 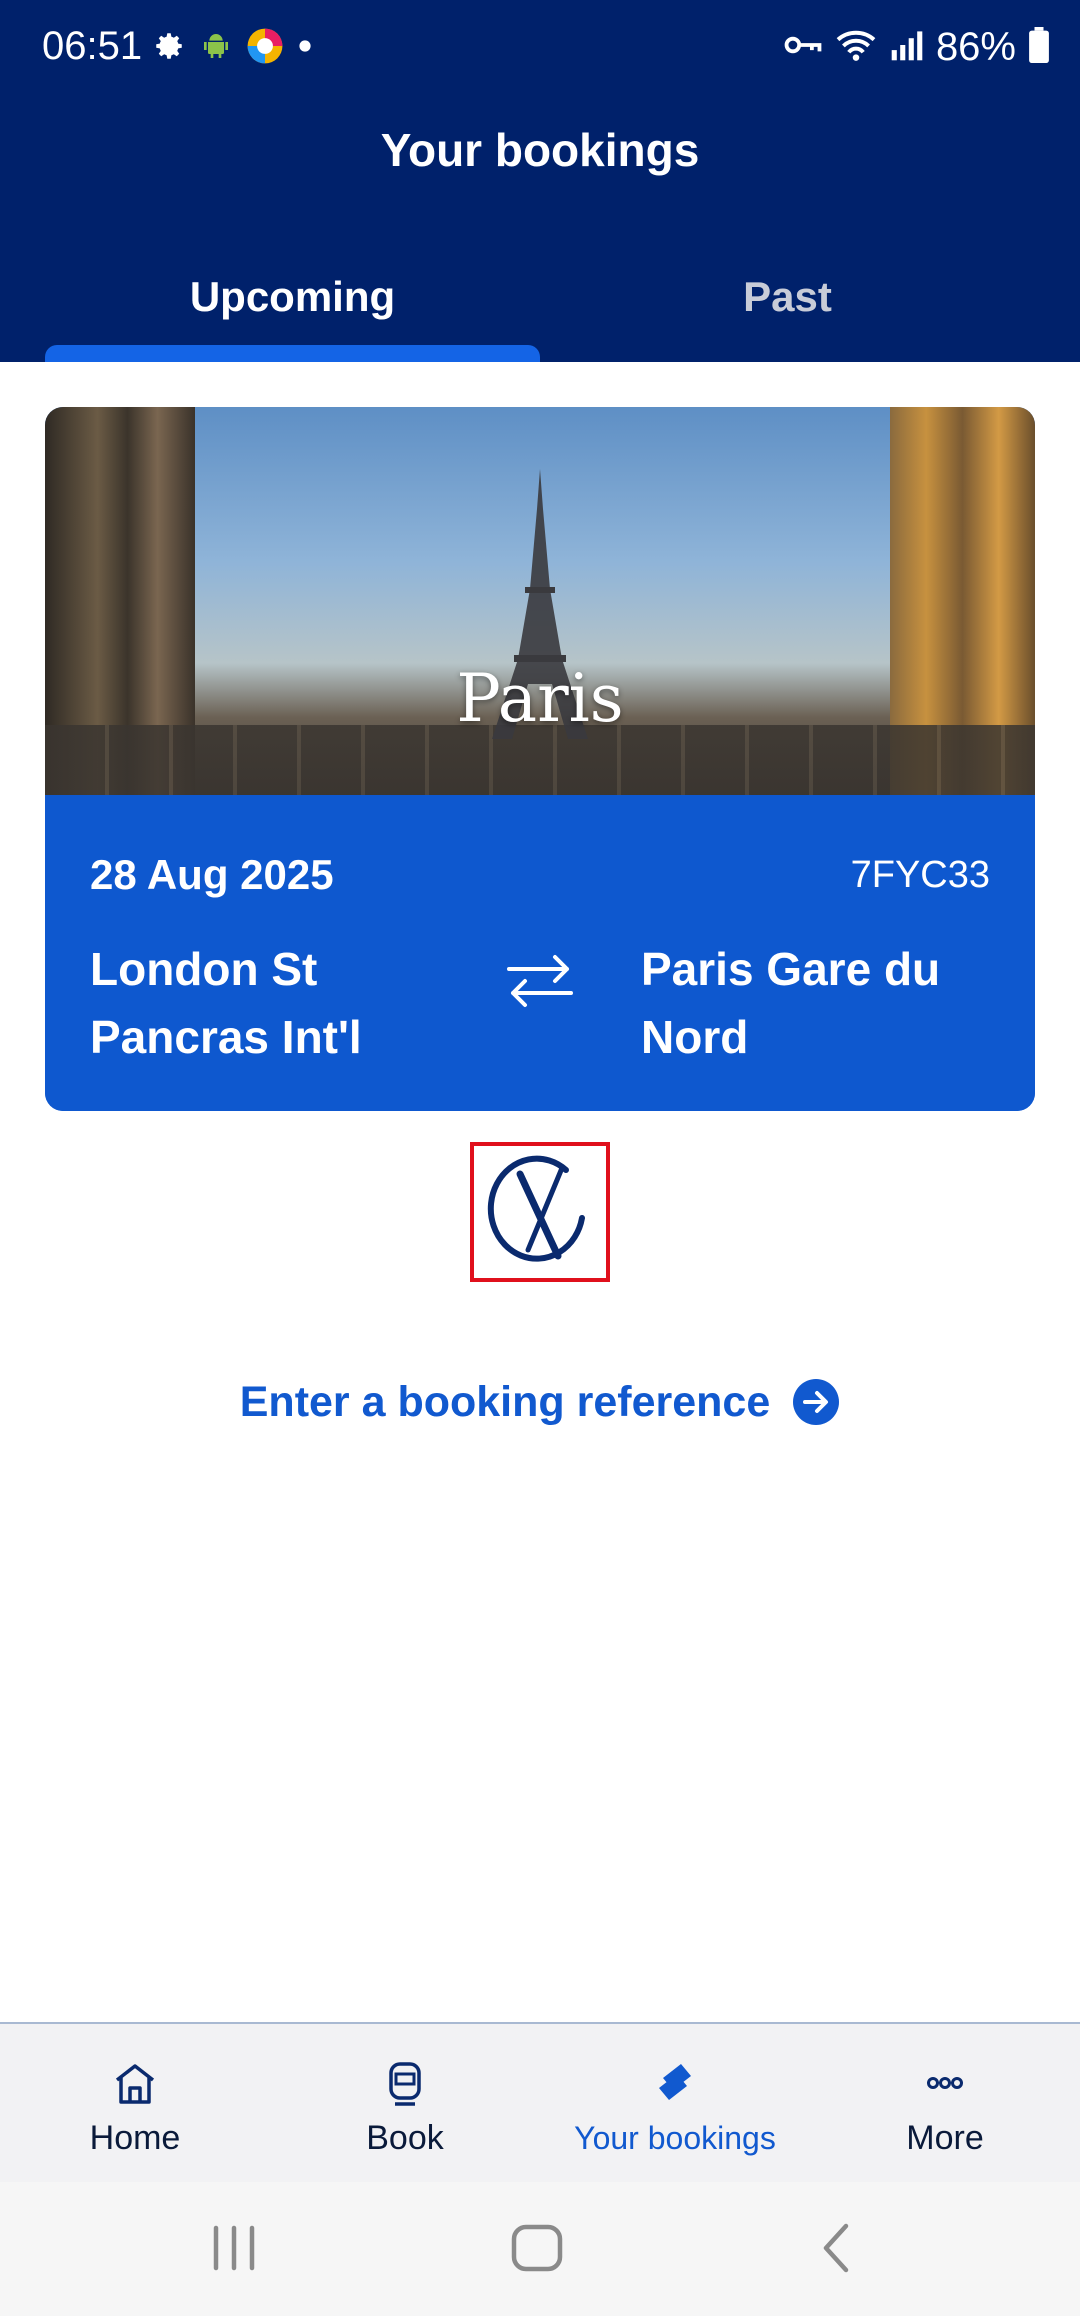 What do you see at coordinates (907, 47) in the screenshot?
I see `signal-icon` at bounding box center [907, 47].